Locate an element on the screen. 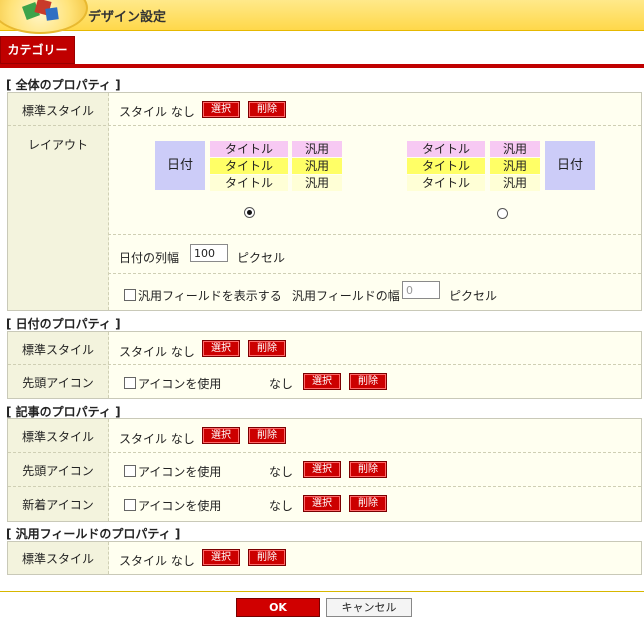 This screenshot has height=632, width=644. tab-category: カテゴリー is located at coordinates (37, 50).